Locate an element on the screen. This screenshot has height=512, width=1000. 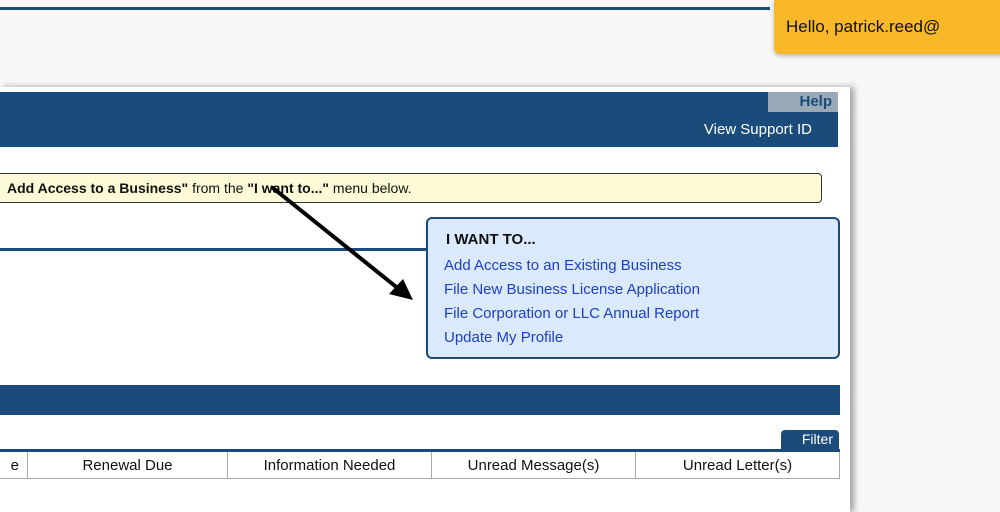
view-support-id-link: View Support ID is located at coordinates (758, 129).